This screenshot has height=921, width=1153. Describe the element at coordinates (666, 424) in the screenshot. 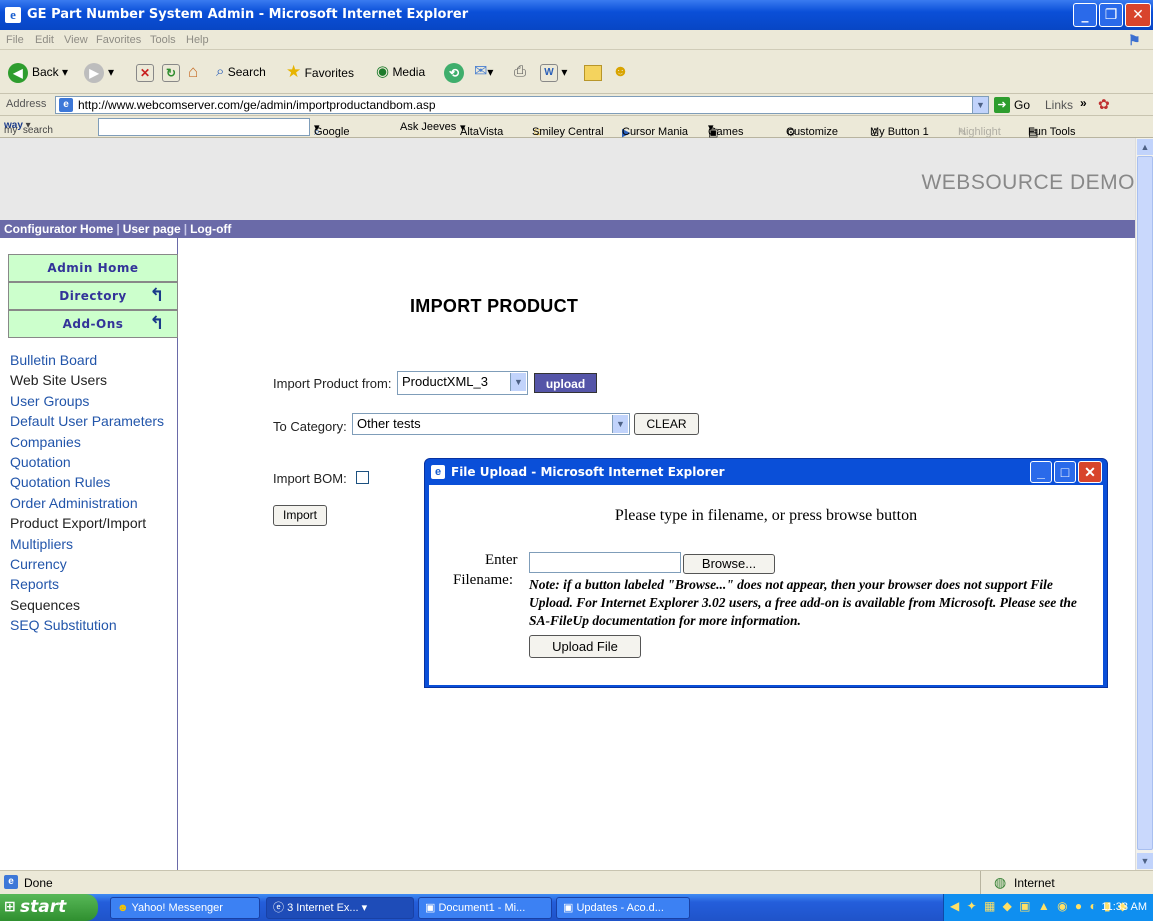

I see `clear-button: CLEAR` at that location.